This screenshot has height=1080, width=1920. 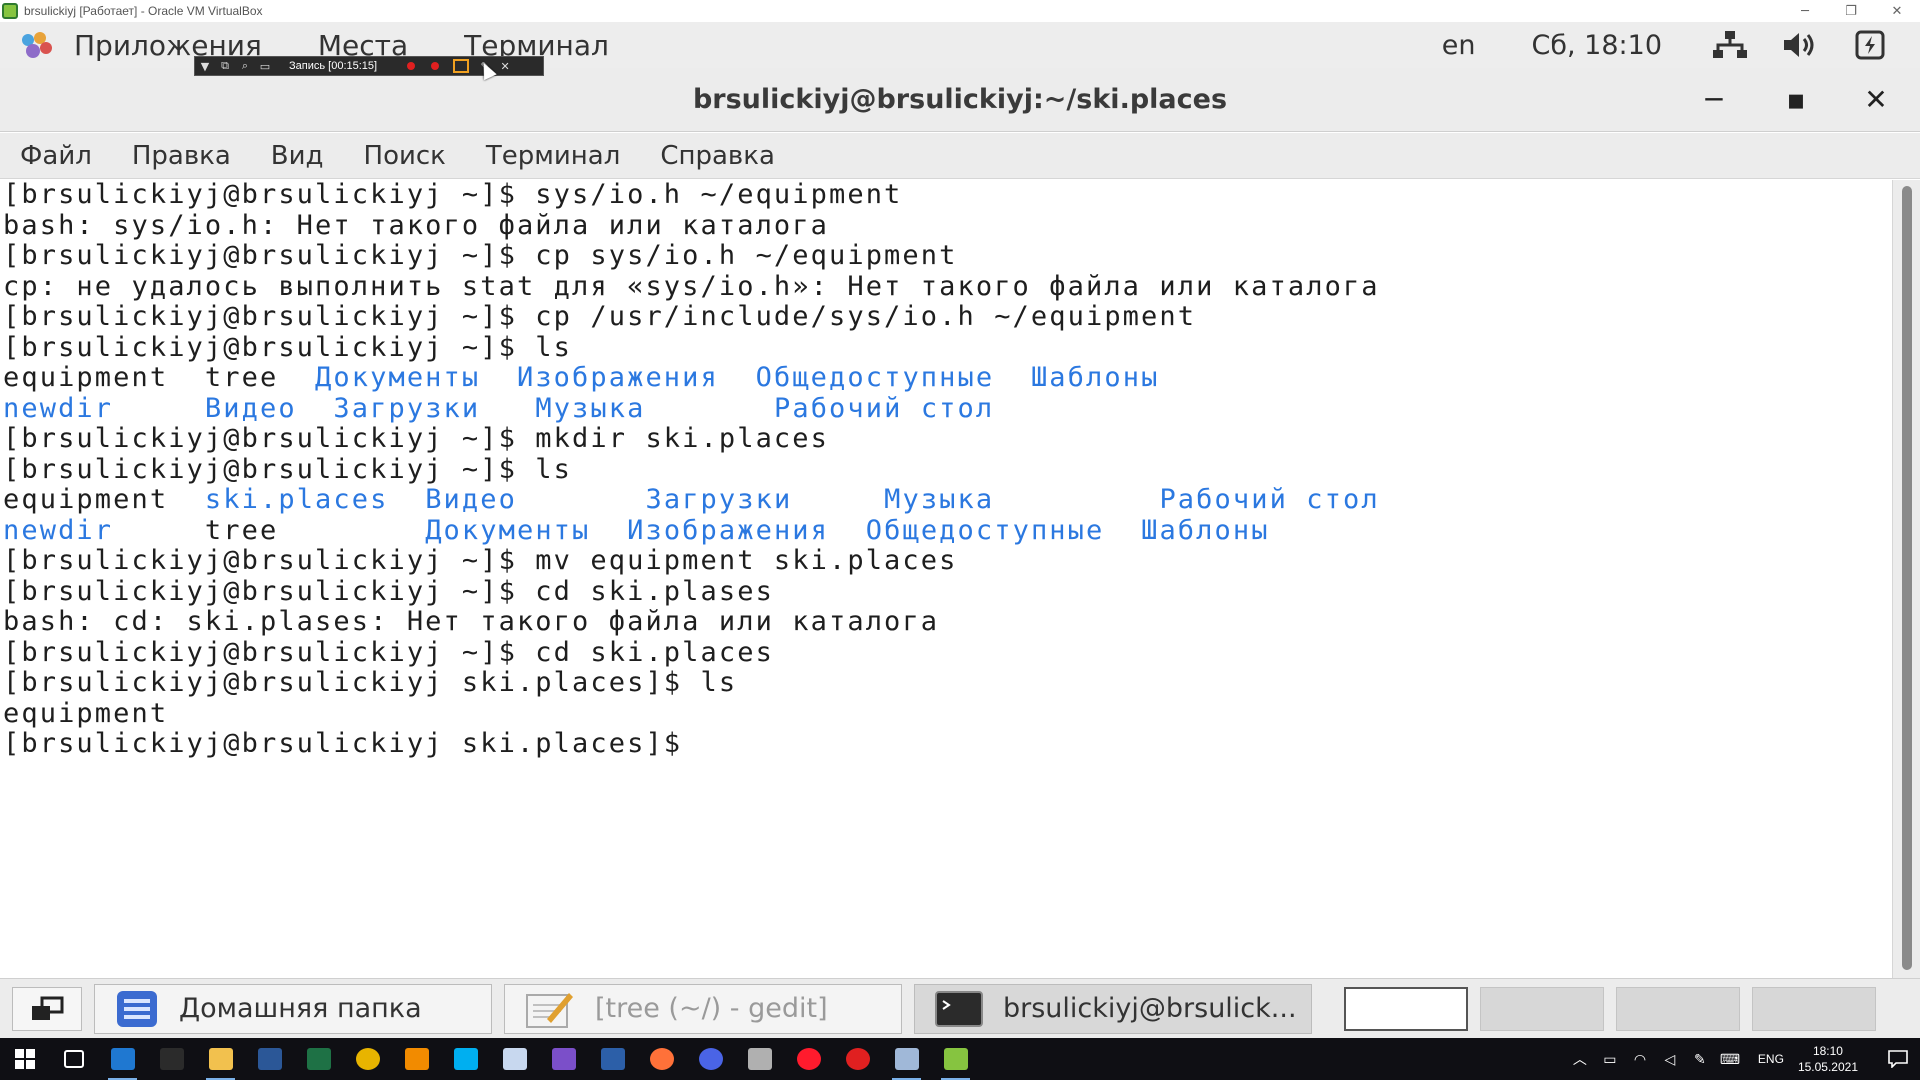 What do you see at coordinates (1681, 45) in the screenshot?
I see `panel-status-area: en Сб, 18:10` at bounding box center [1681, 45].